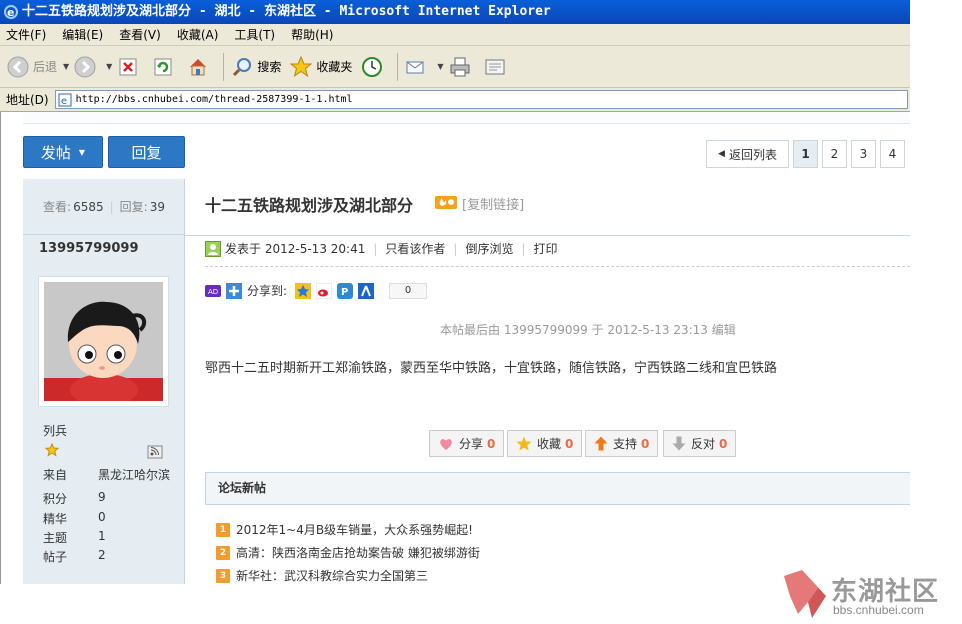 This screenshot has height=624, width=962. Describe the element at coordinates (234, 290) in the screenshot. I see `share-plus-icon` at that location.